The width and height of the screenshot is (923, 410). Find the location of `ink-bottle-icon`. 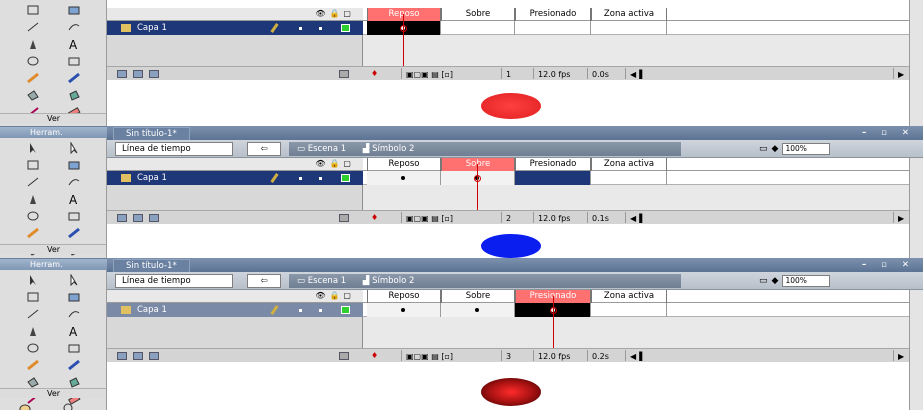

ink-bottle-icon is located at coordinates (32, 382).